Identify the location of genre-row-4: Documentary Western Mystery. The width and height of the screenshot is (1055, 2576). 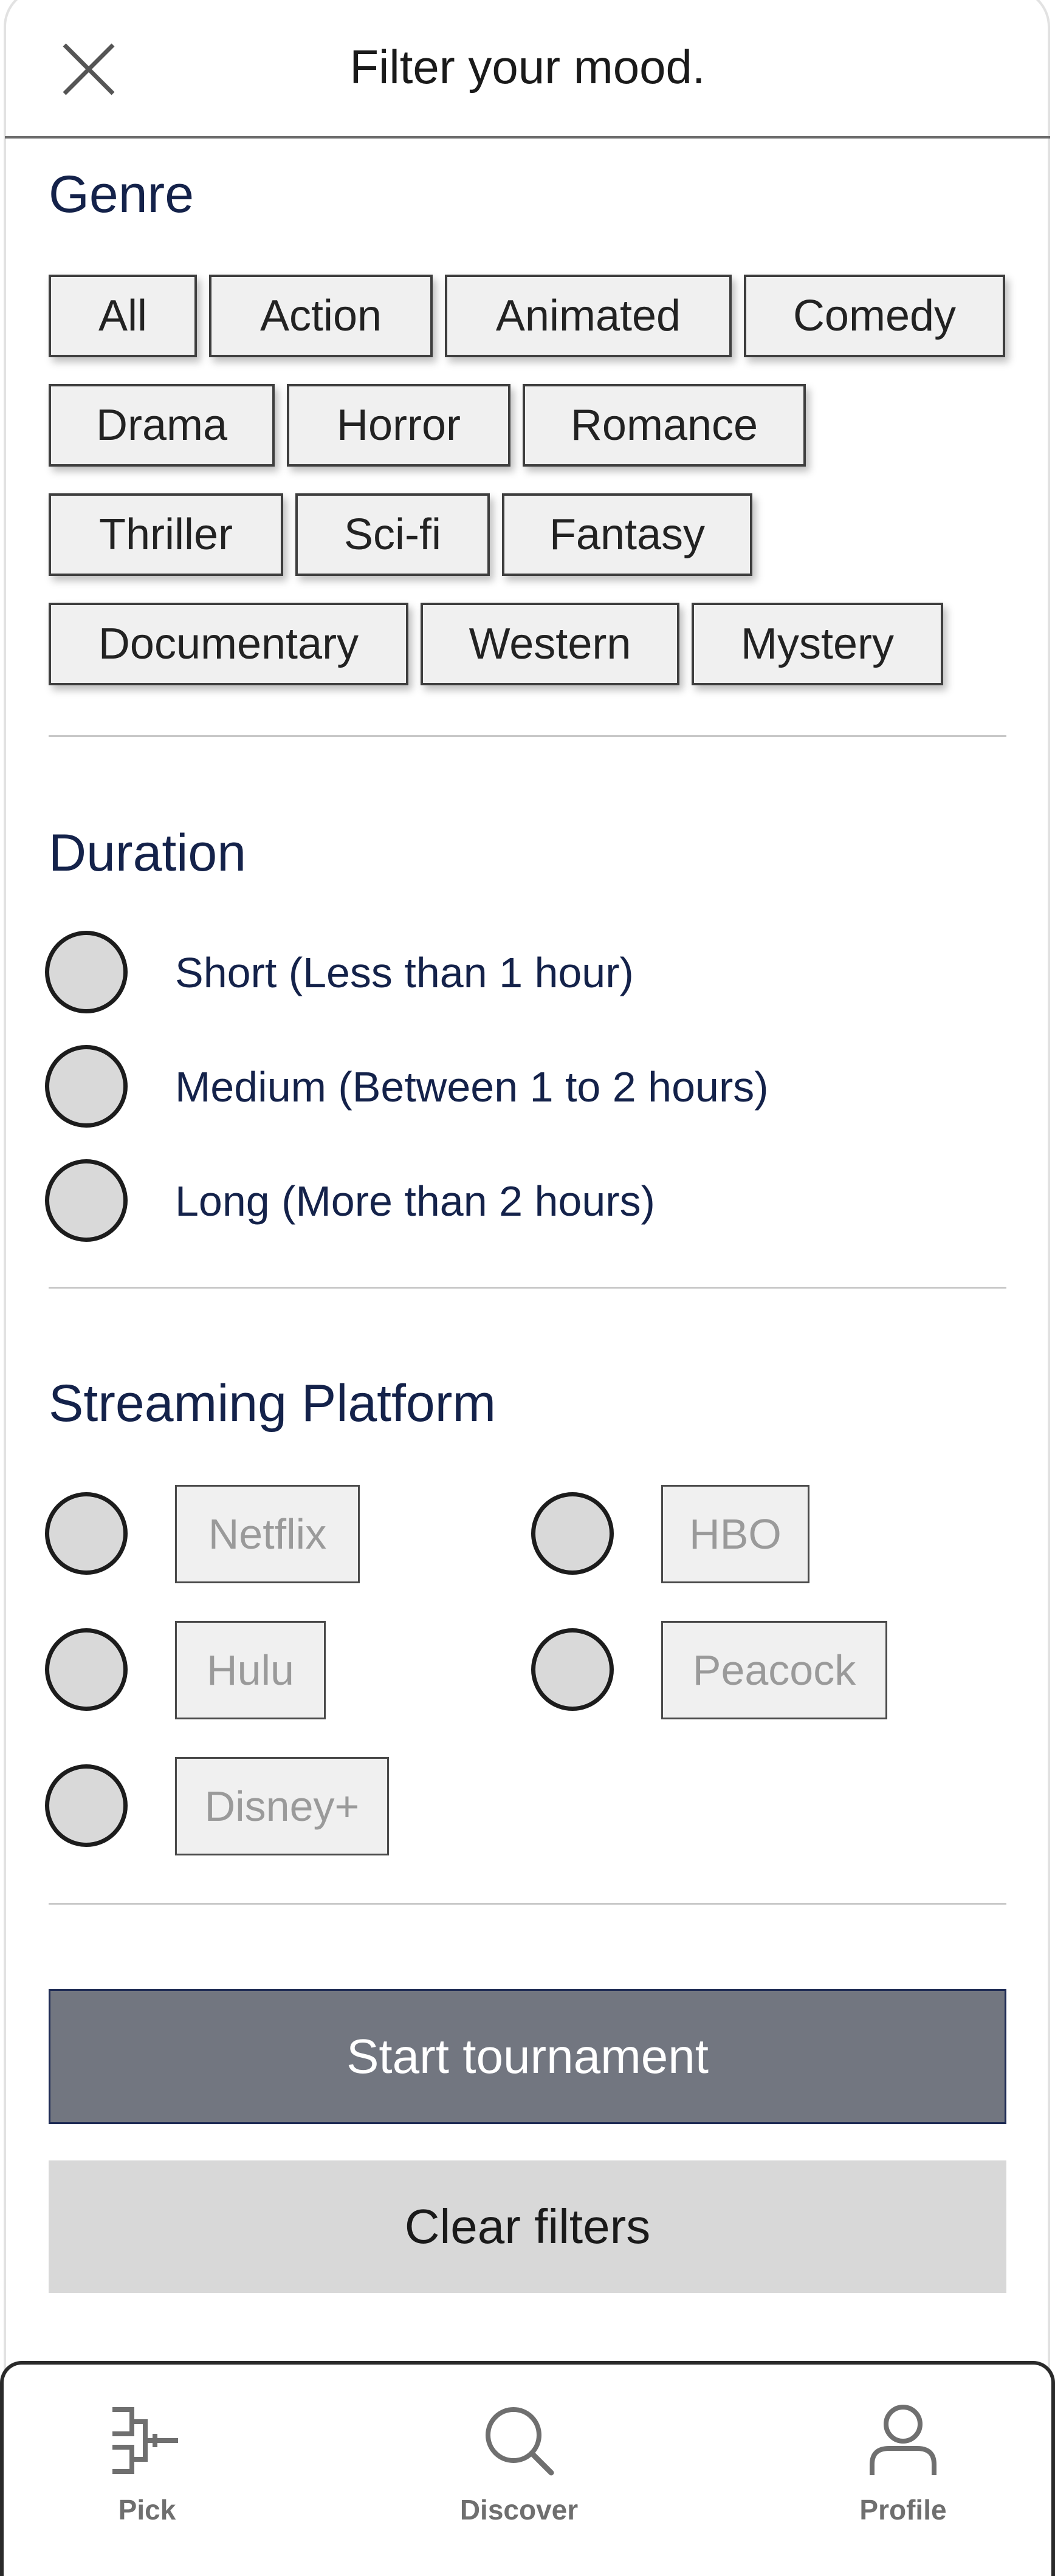
(502, 644).